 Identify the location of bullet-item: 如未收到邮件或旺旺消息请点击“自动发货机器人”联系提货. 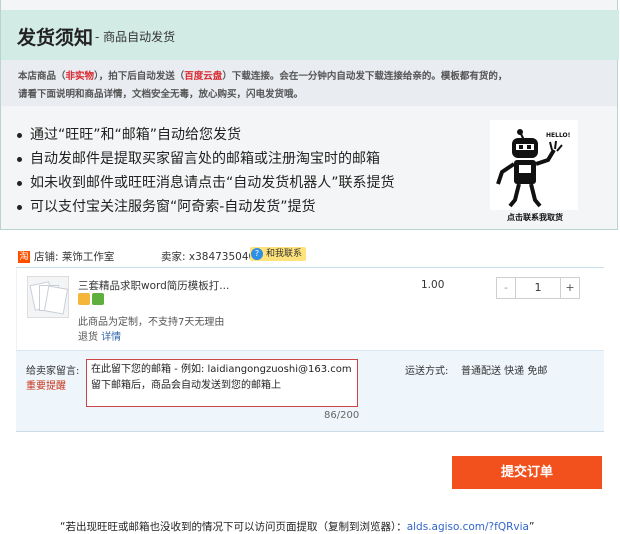
(206, 184).